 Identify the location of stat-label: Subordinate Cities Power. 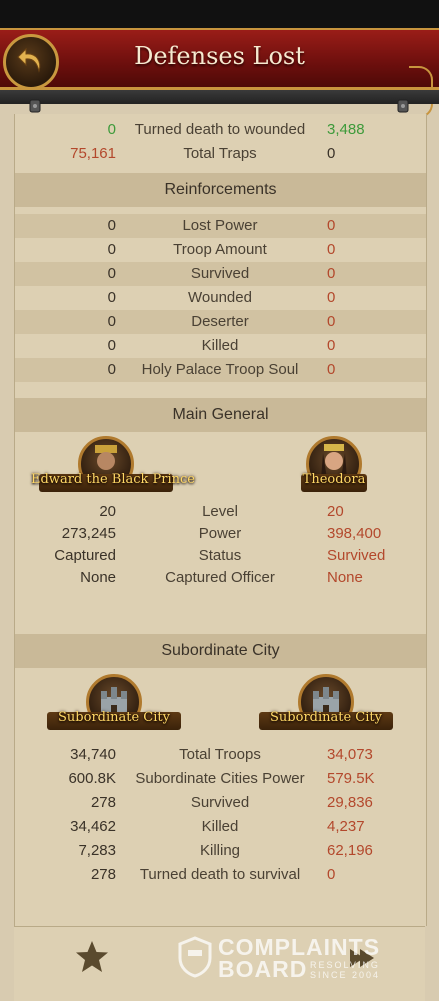
(220, 778).